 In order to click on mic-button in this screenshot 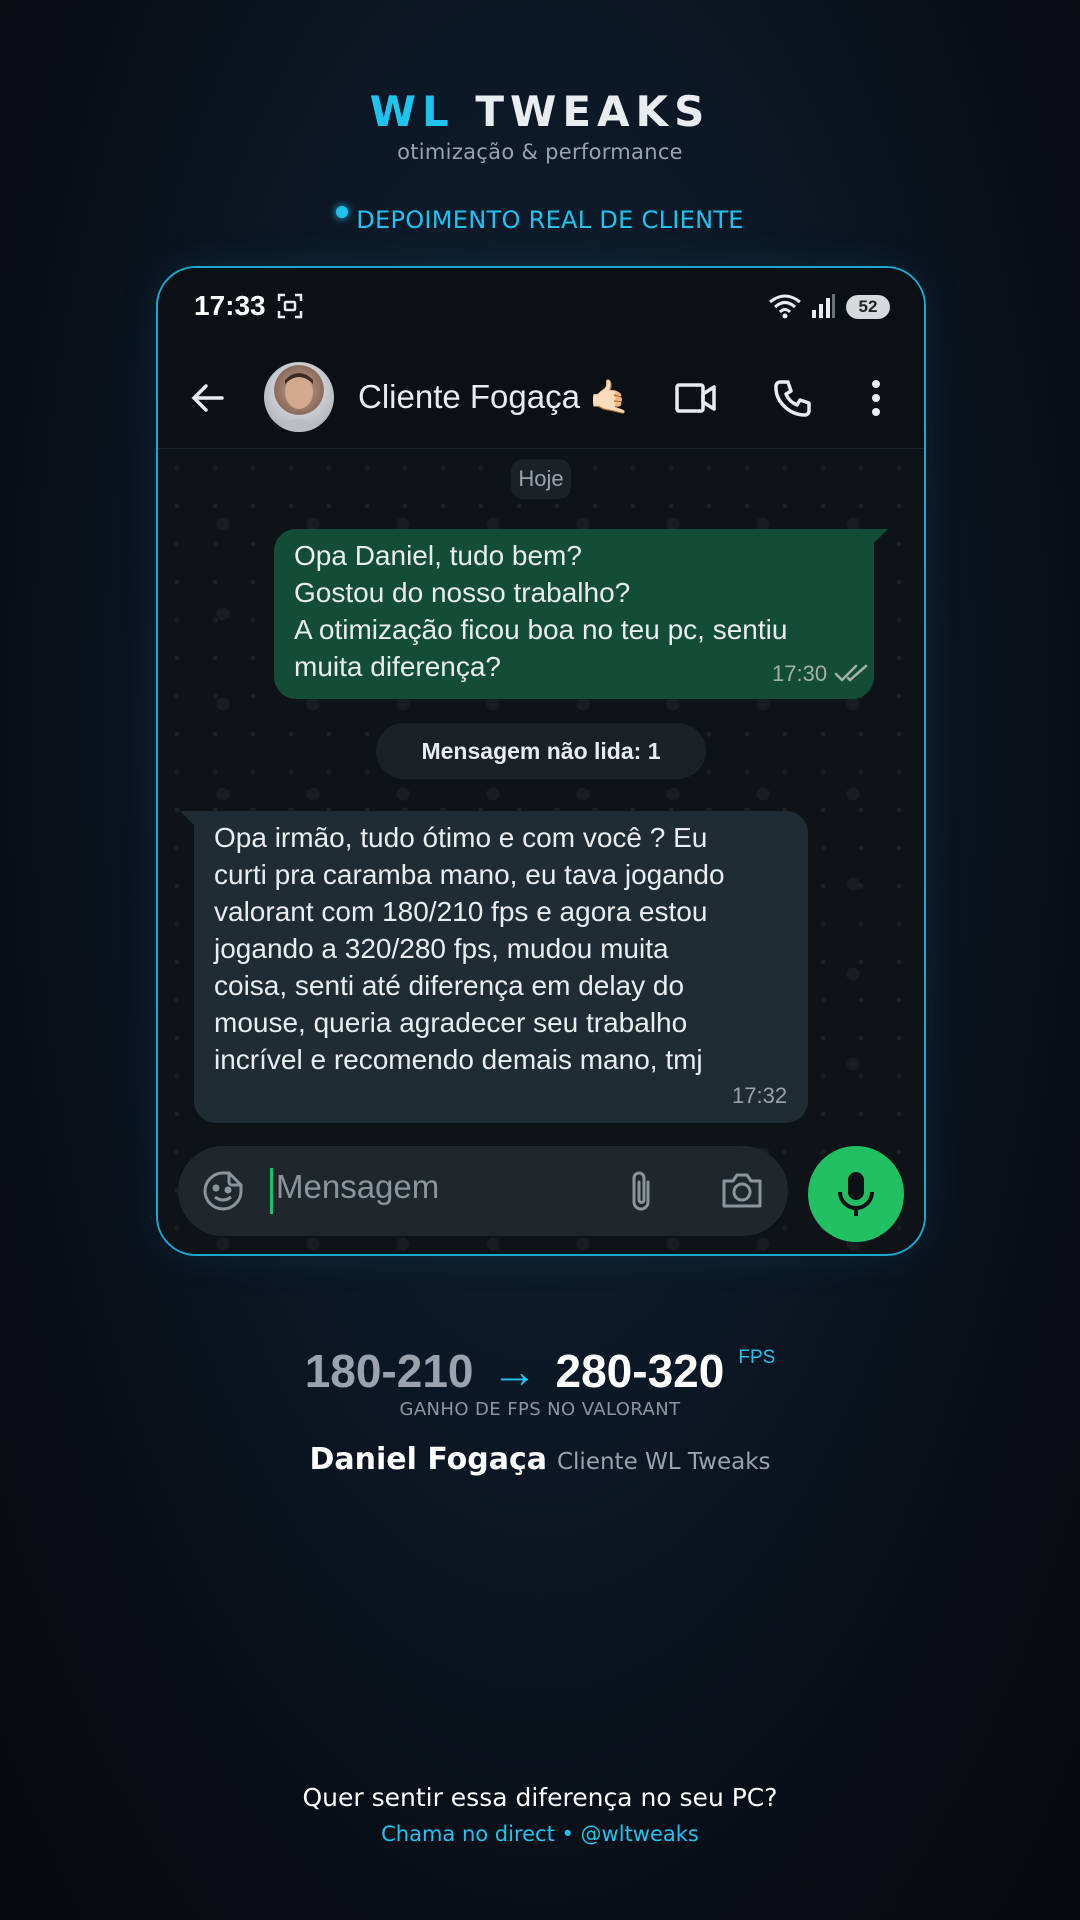, I will do `click(856, 1194)`.